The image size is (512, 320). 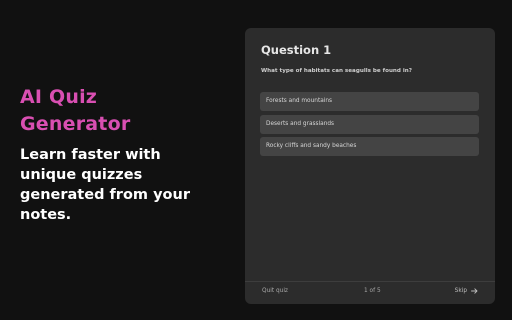 What do you see at coordinates (474, 291) in the screenshot?
I see `arrow-right-icon` at bounding box center [474, 291].